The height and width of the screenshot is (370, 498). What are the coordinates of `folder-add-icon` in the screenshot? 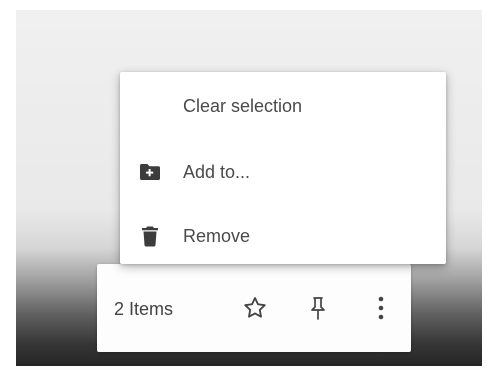 It's located at (150, 172).